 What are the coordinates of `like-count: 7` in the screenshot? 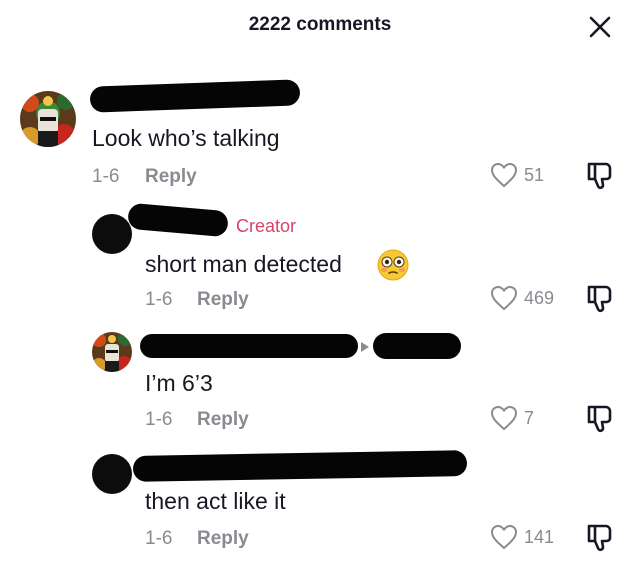 It's located at (529, 417).